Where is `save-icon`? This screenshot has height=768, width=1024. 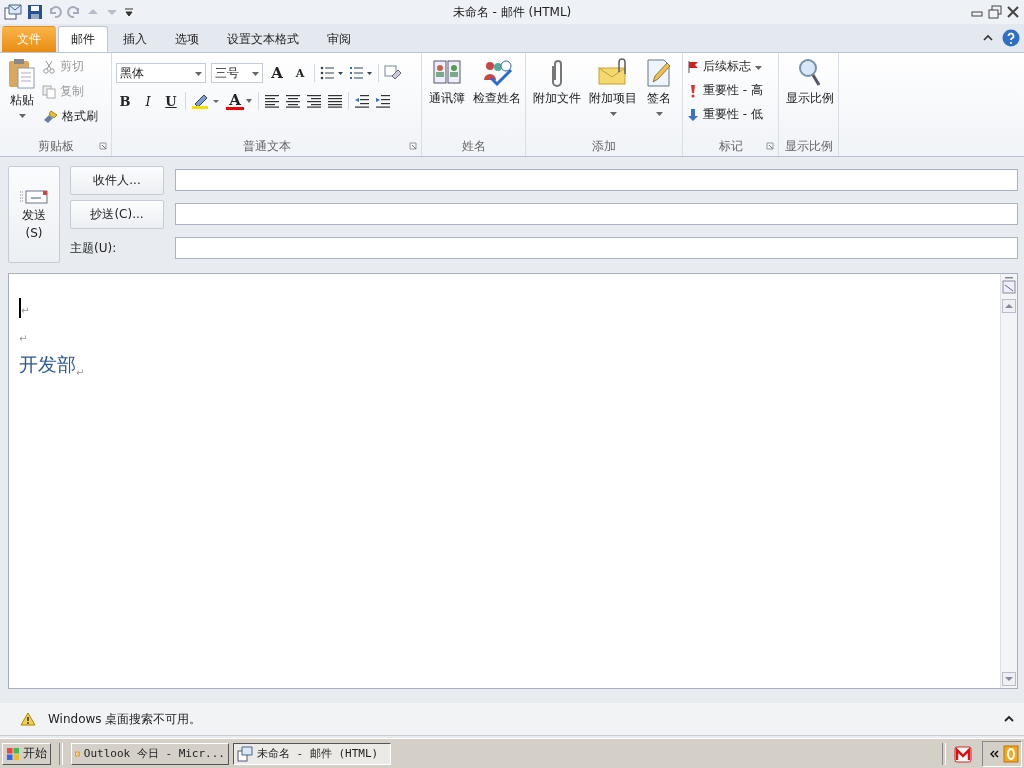
save-icon is located at coordinates (35, 12).